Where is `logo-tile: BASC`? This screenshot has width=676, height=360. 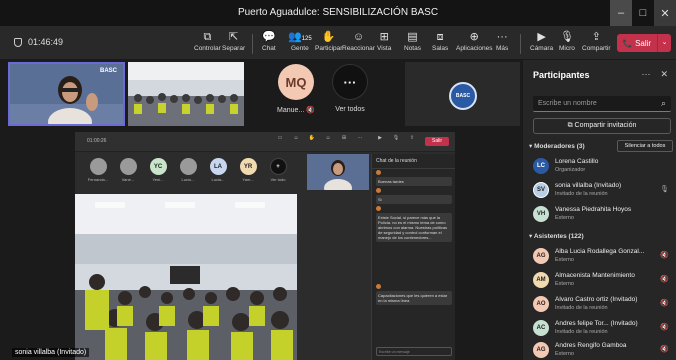
logo-tile: BASC is located at coordinates (462, 94).